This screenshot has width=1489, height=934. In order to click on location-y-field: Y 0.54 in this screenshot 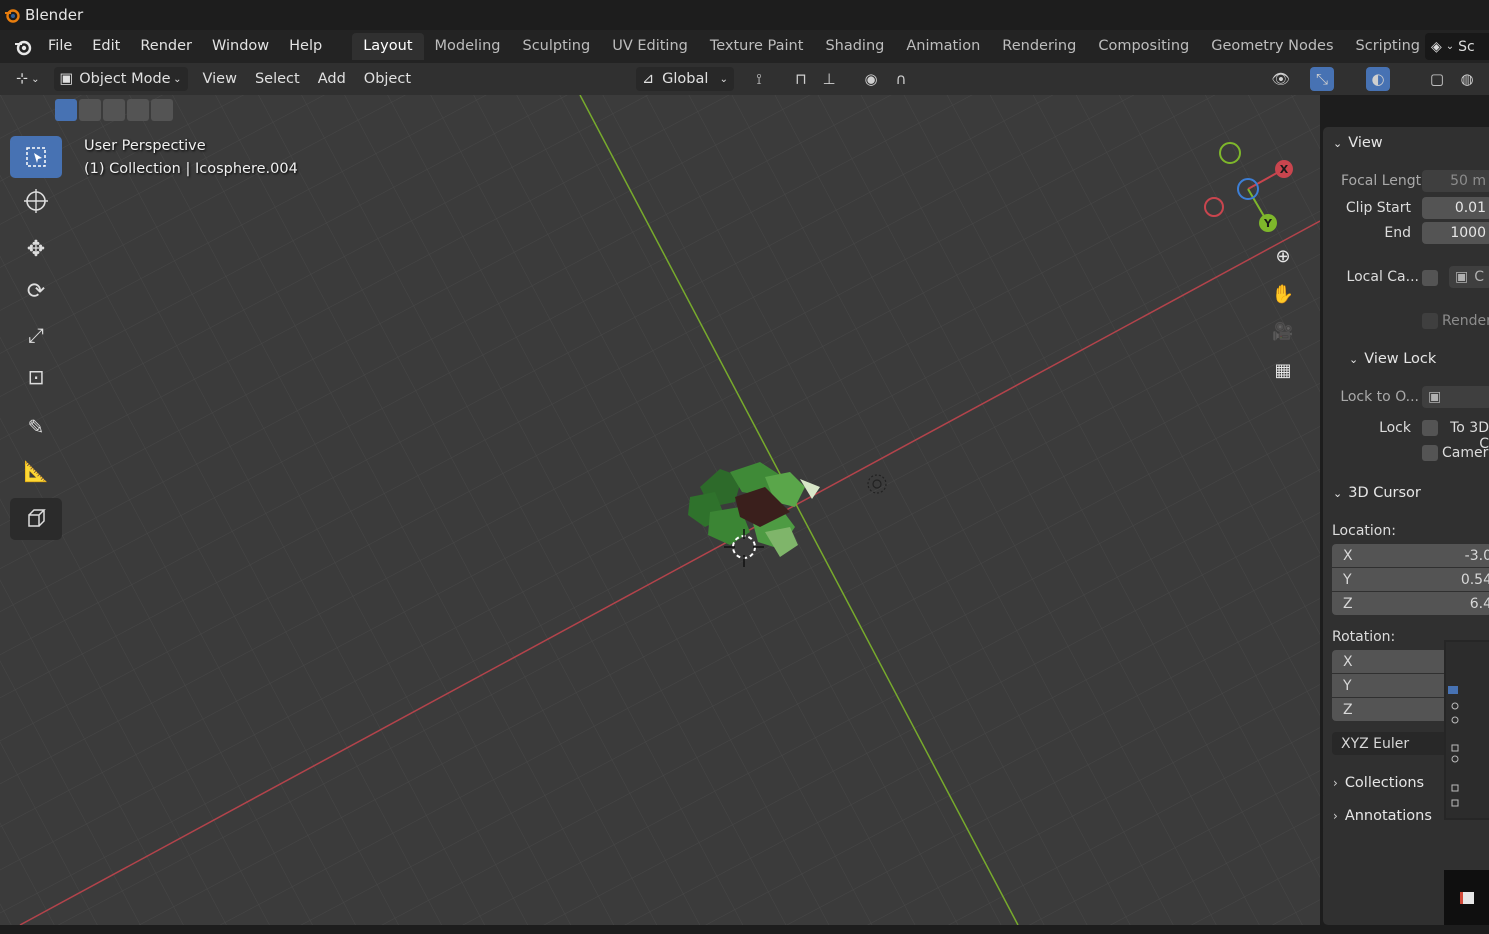, I will do `click(1410, 579)`.